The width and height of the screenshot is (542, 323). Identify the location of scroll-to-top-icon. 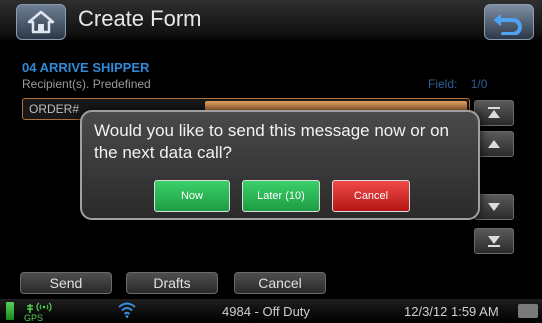
(494, 112).